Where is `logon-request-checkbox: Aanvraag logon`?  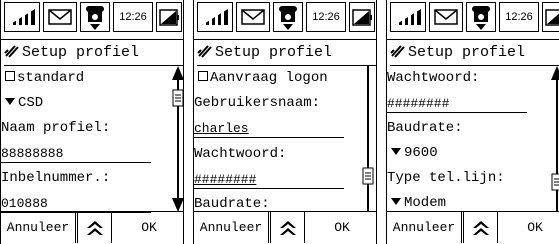 logon-request-checkbox: Aanvraag logon is located at coordinates (263, 78).